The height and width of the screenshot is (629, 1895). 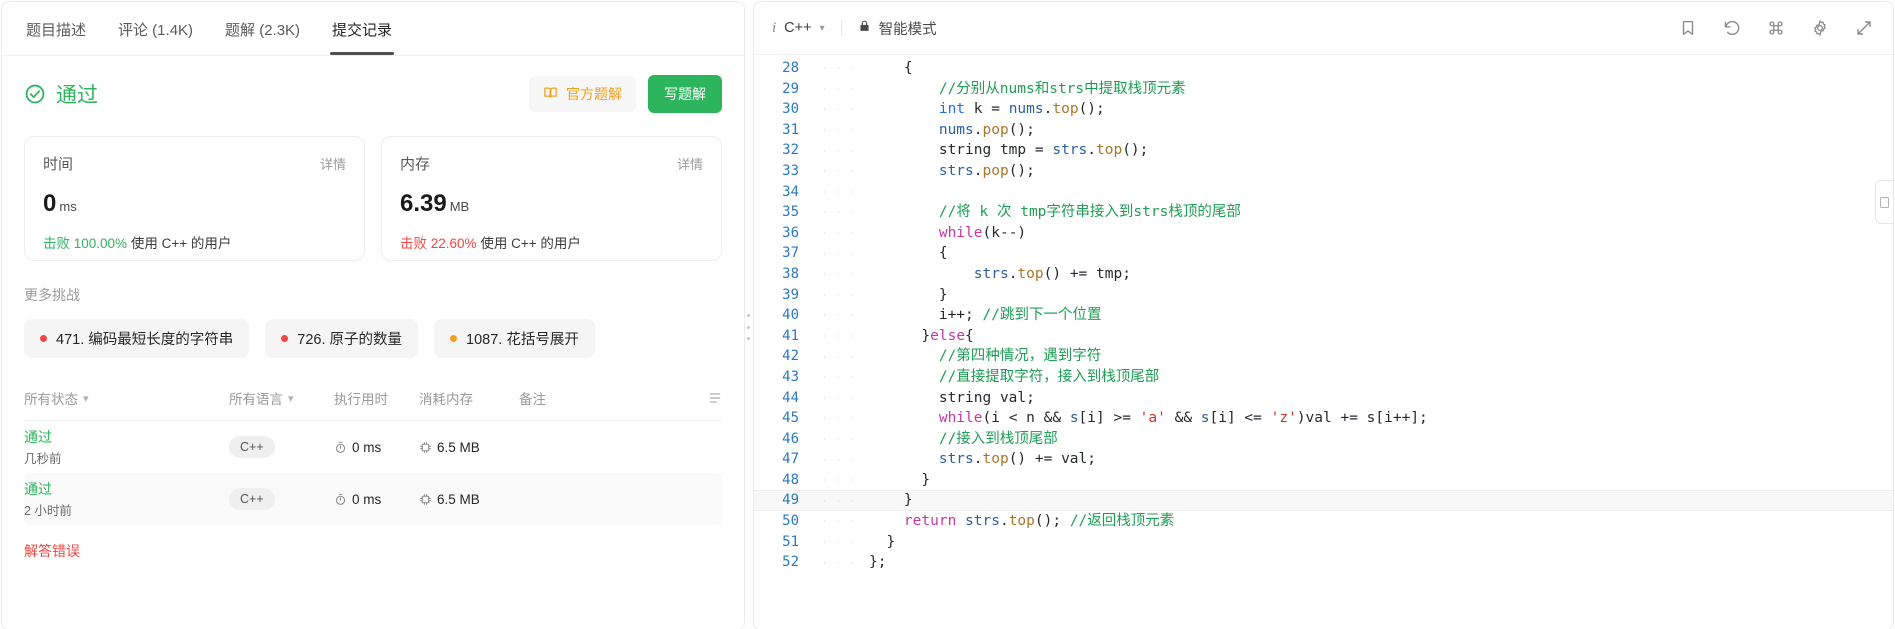 What do you see at coordinates (373, 447) in the screenshot?
I see `table-row: 通过 几秒前 C++ 0 ms 6.5 MB` at bounding box center [373, 447].